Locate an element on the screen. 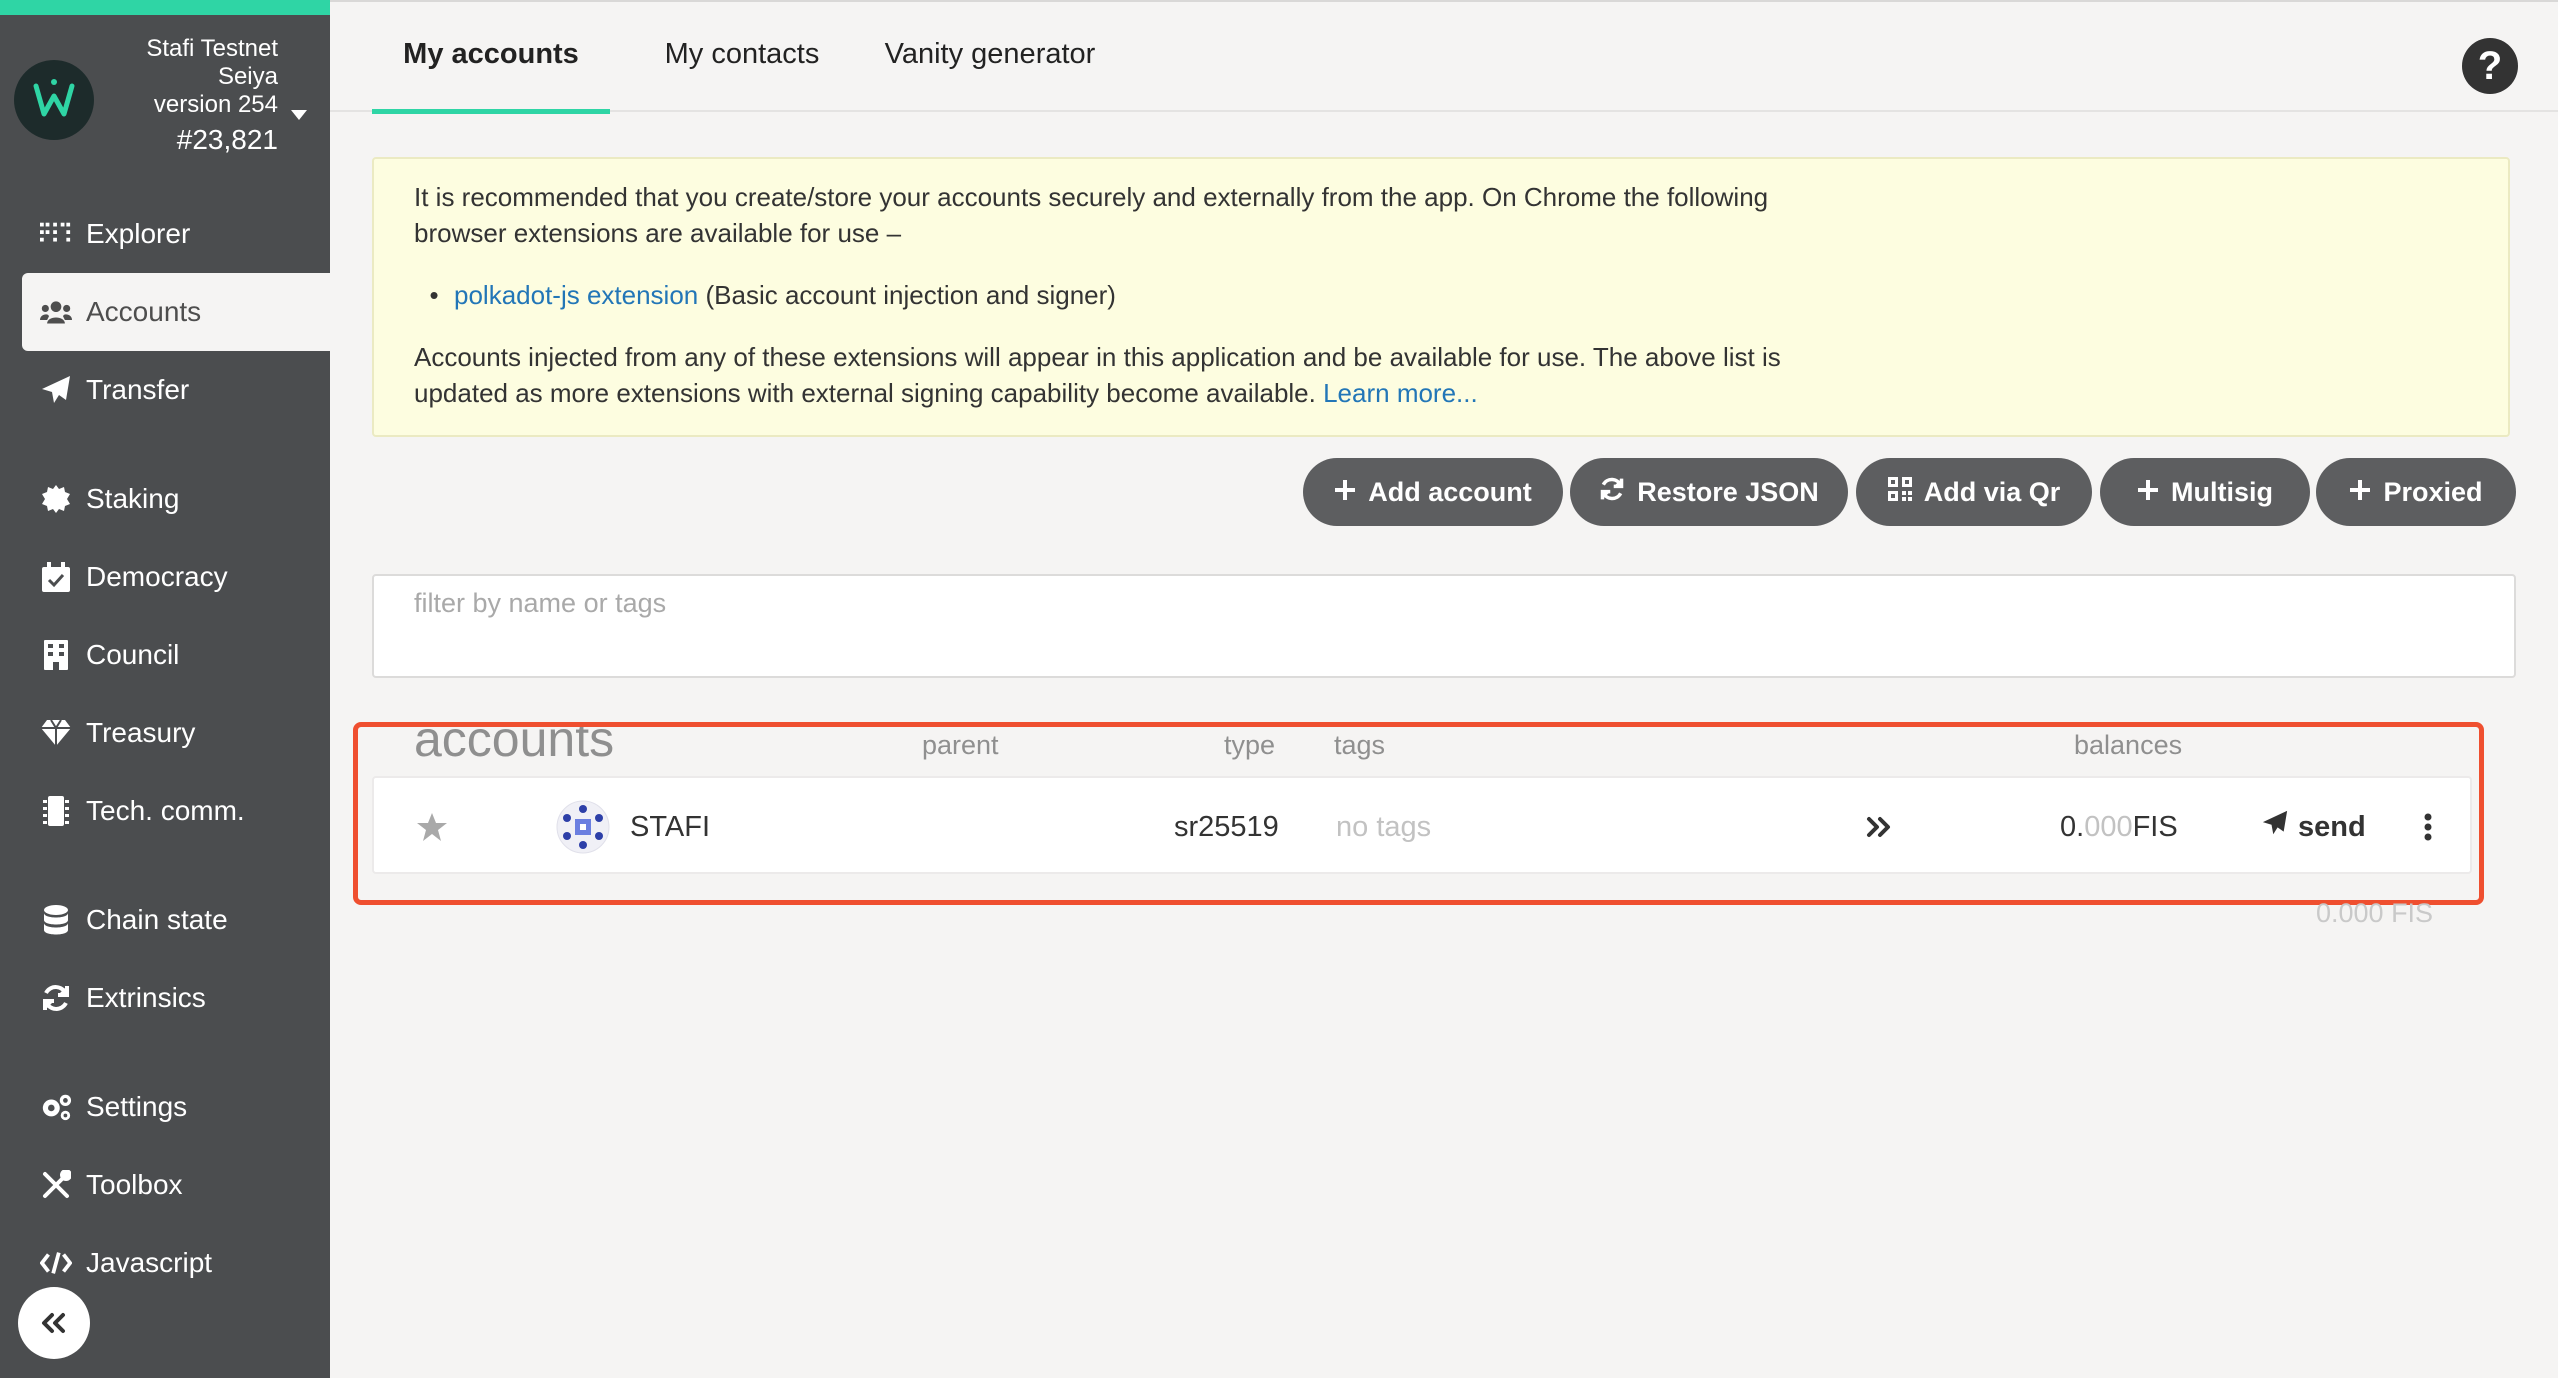 The image size is (2558, 1378). sidebar-item-staking: Staking is located at coordinates (176, 499).